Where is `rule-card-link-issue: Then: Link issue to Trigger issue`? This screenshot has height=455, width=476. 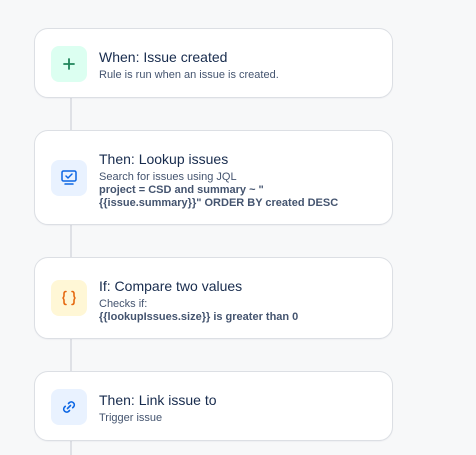 rule-card-link-issue: Then: Link issue to Trigger issue is located at coordinates (213, 406).